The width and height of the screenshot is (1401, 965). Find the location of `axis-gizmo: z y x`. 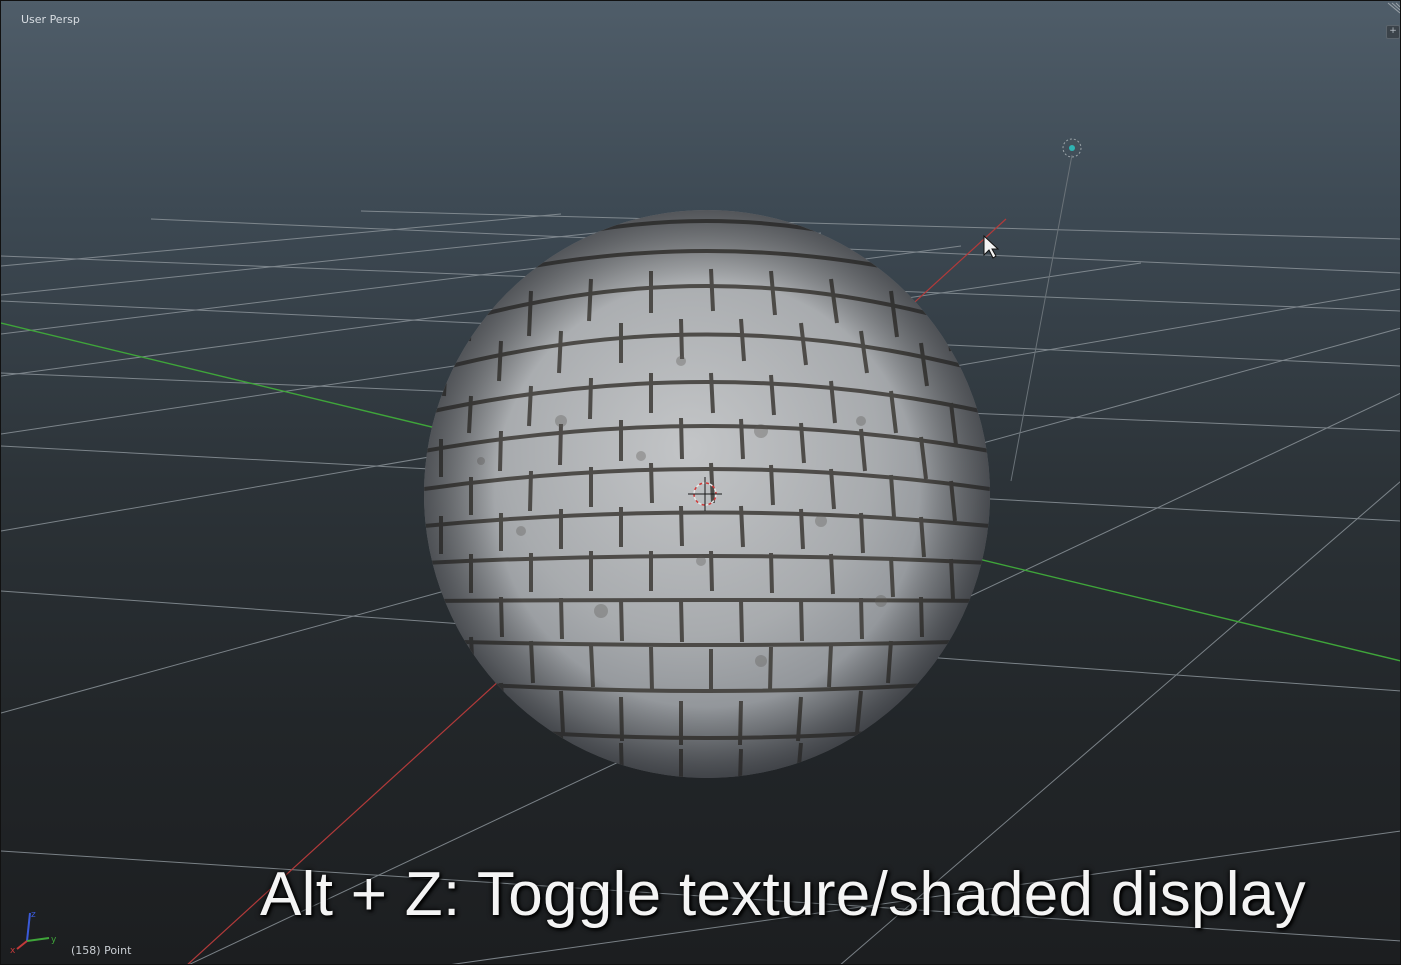

axis-gizmo: z y x is located at coordinates (33, 933).